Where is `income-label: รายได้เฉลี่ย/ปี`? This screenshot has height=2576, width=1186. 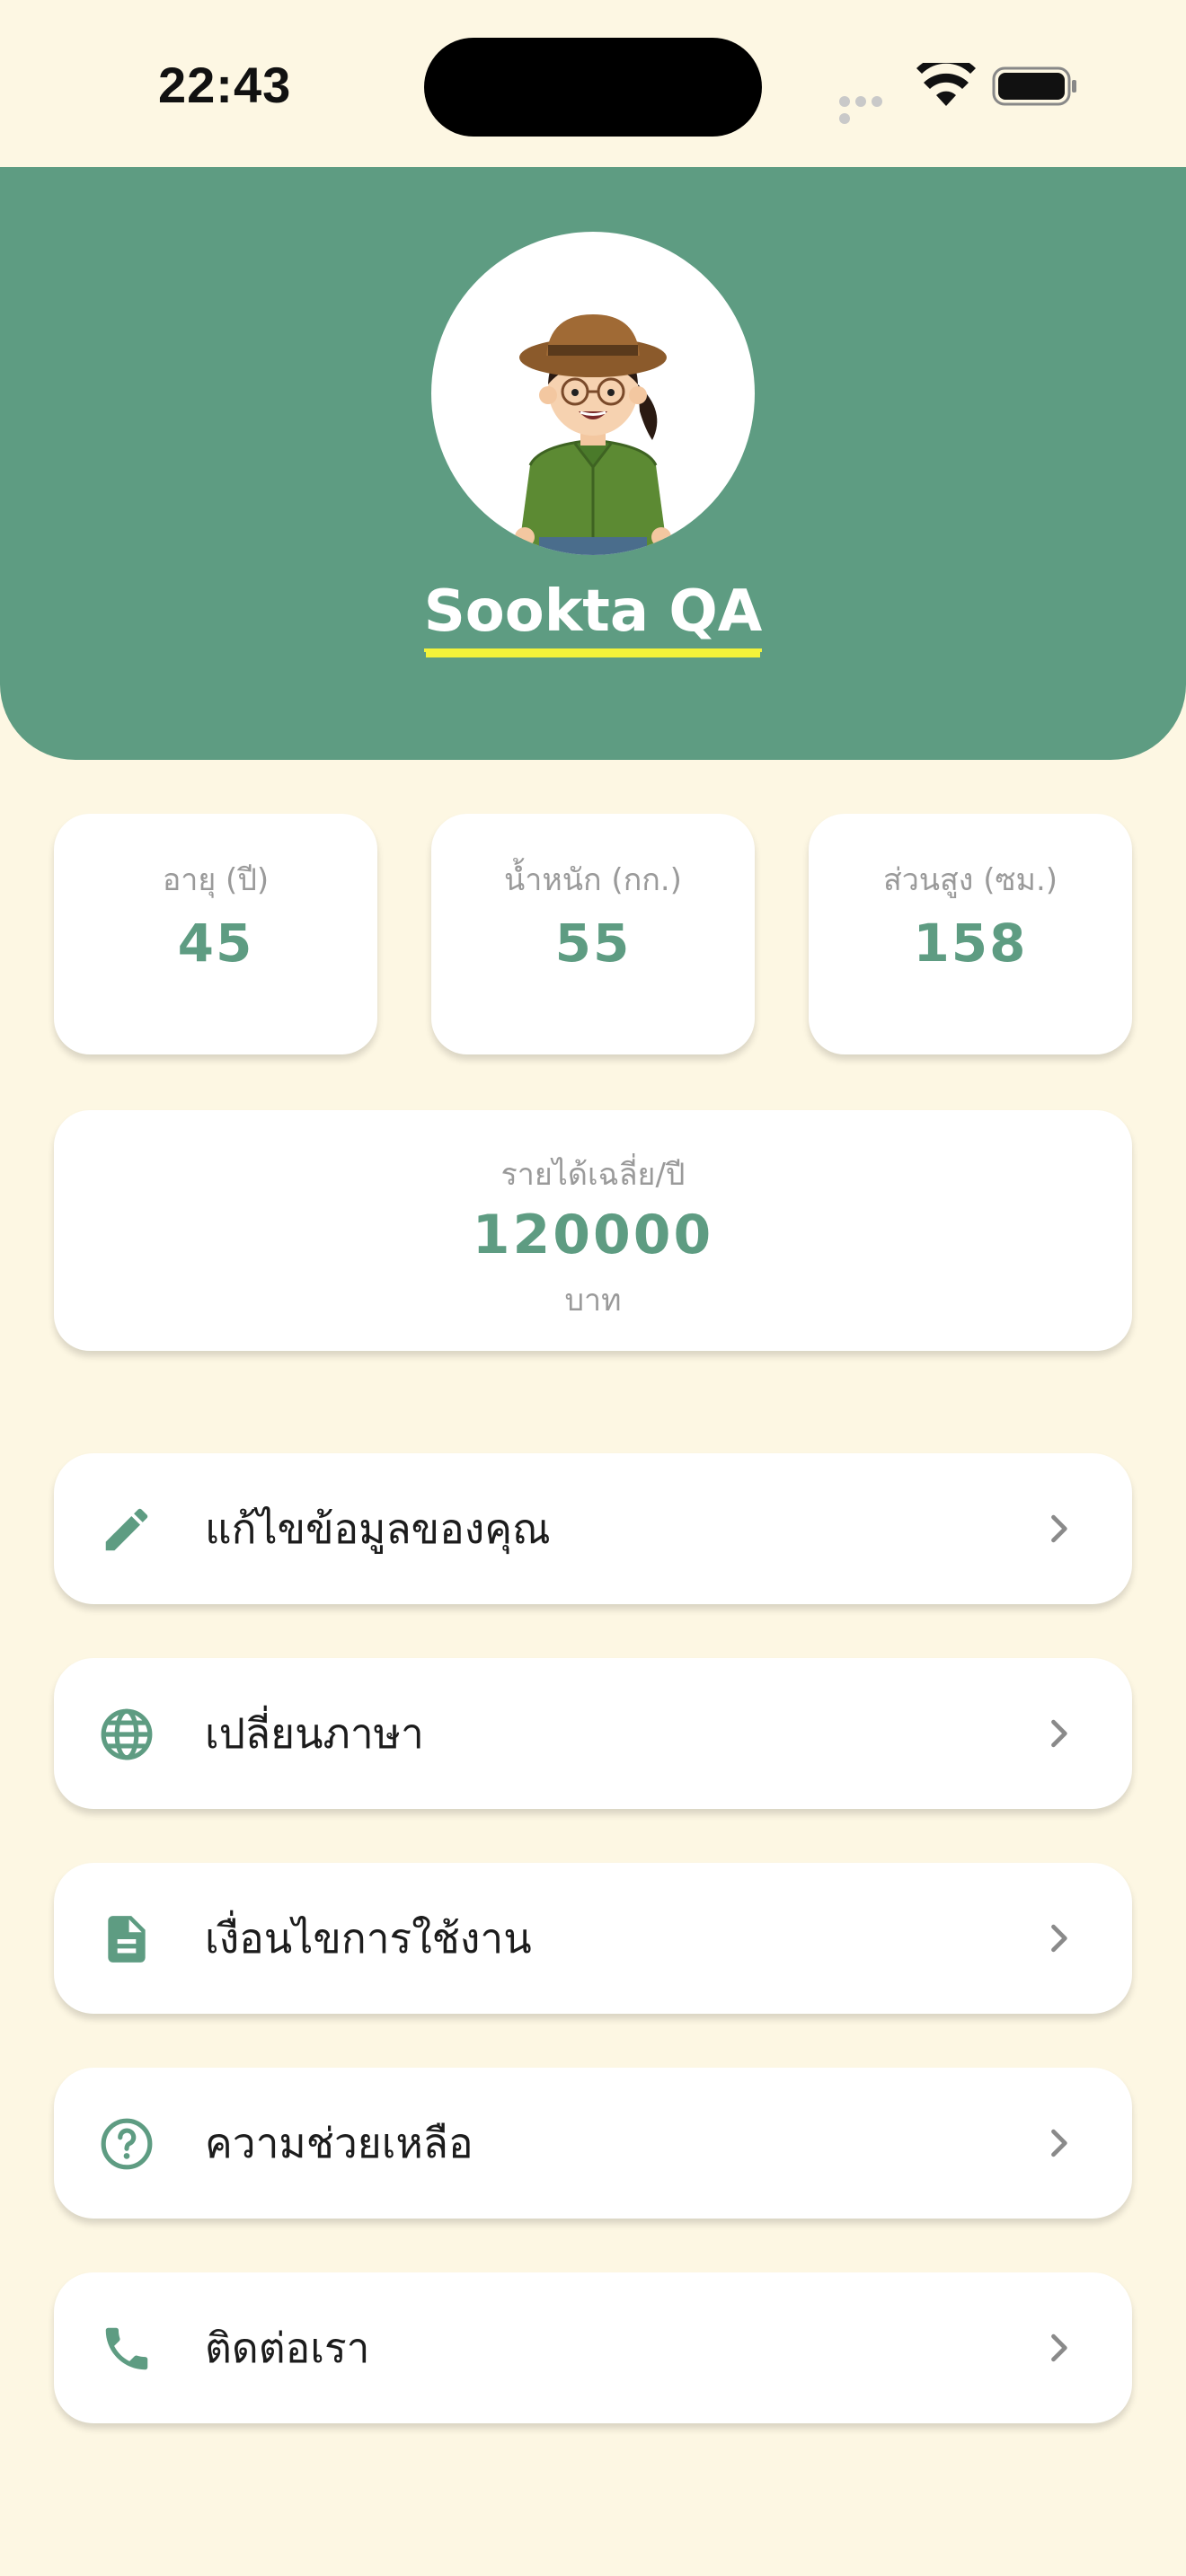
income-label: รายได้เฉลี่ย/ปี is located at coordinates (593, 1175).